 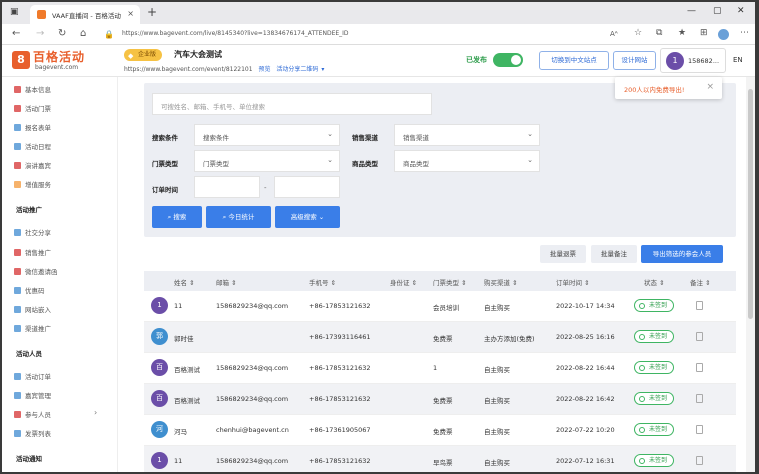 What do you see at coordinates (130, 13) in the screenshot?
I see `tab-close-icon: ×` at bounding box center [130, 13].